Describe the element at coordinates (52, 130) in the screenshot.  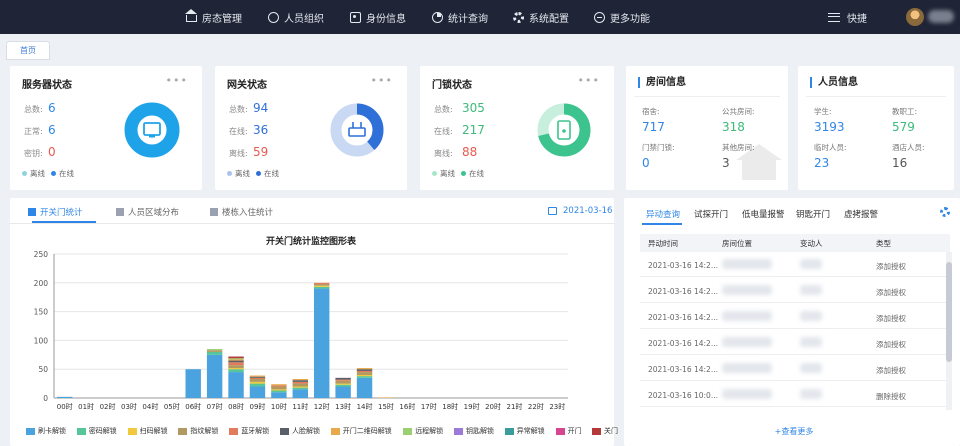
I see `server-normal-value: 6` at that location.